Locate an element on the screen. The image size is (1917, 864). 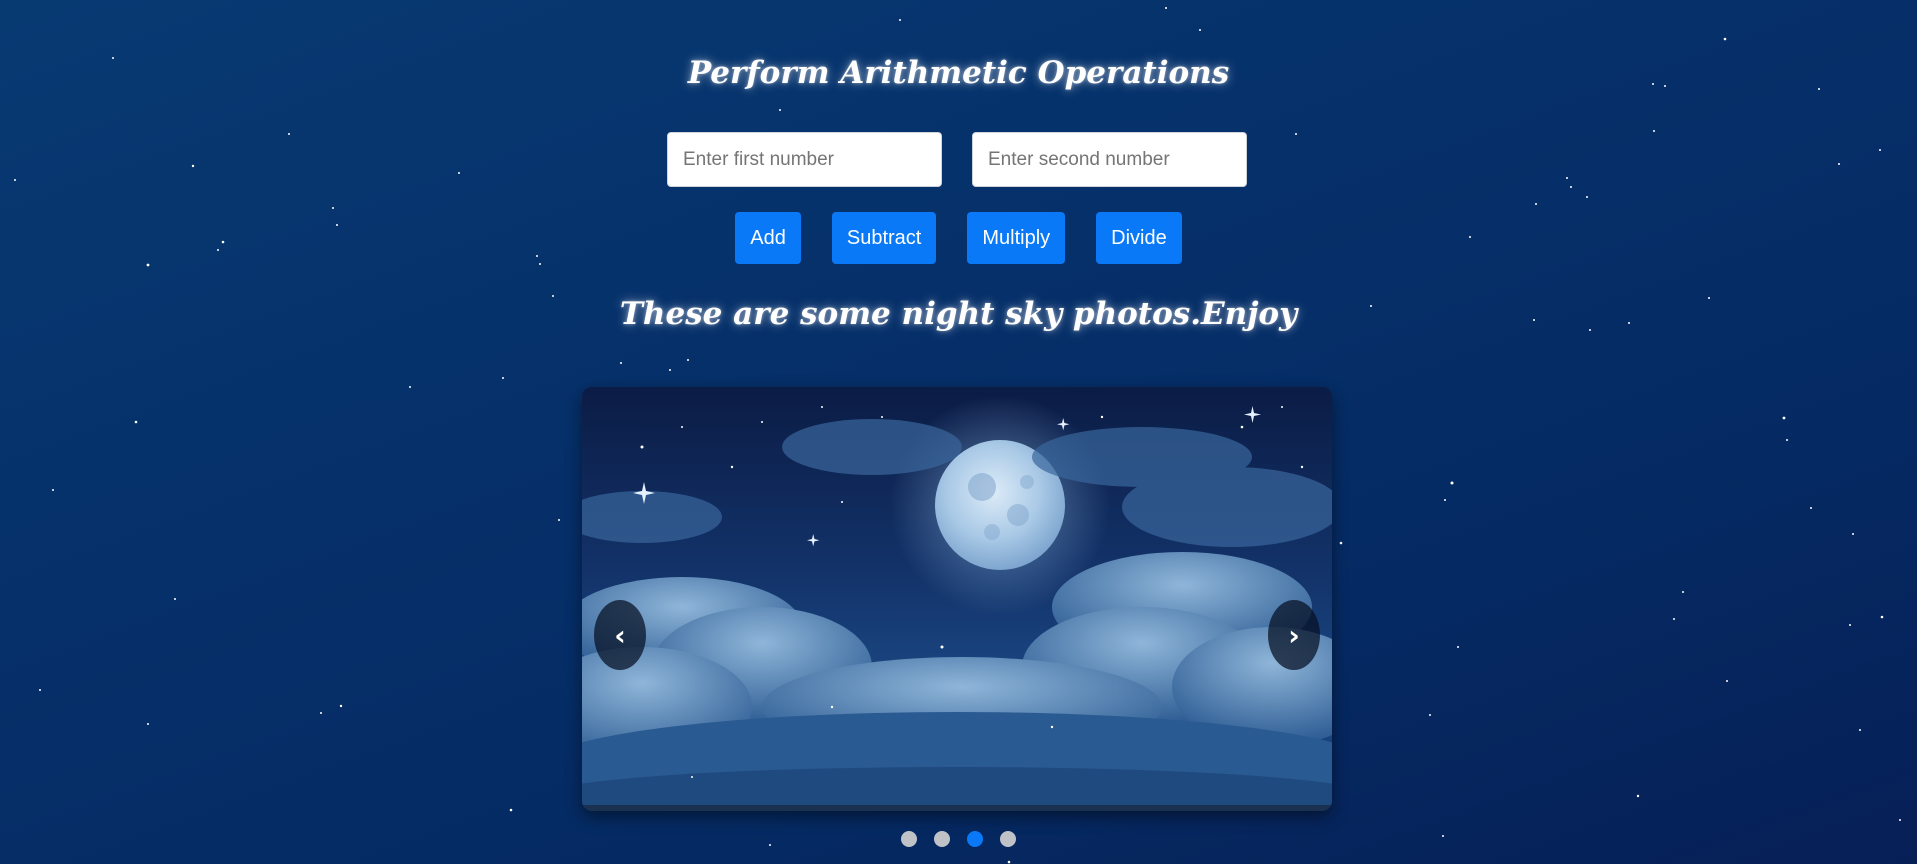
carousel-bottom-bar is located at coordinates (957, 808).